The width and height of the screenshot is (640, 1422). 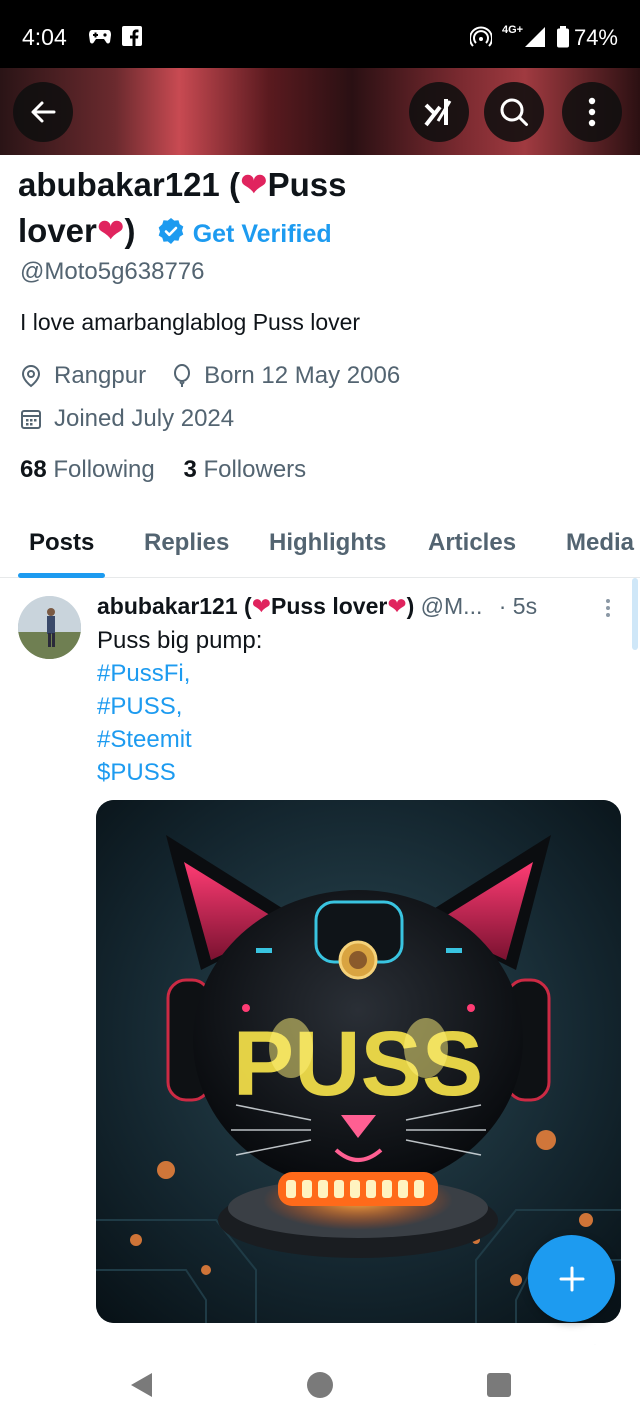 I want to click on cashtag-link: $PUSS, so click(x=179, y=772).